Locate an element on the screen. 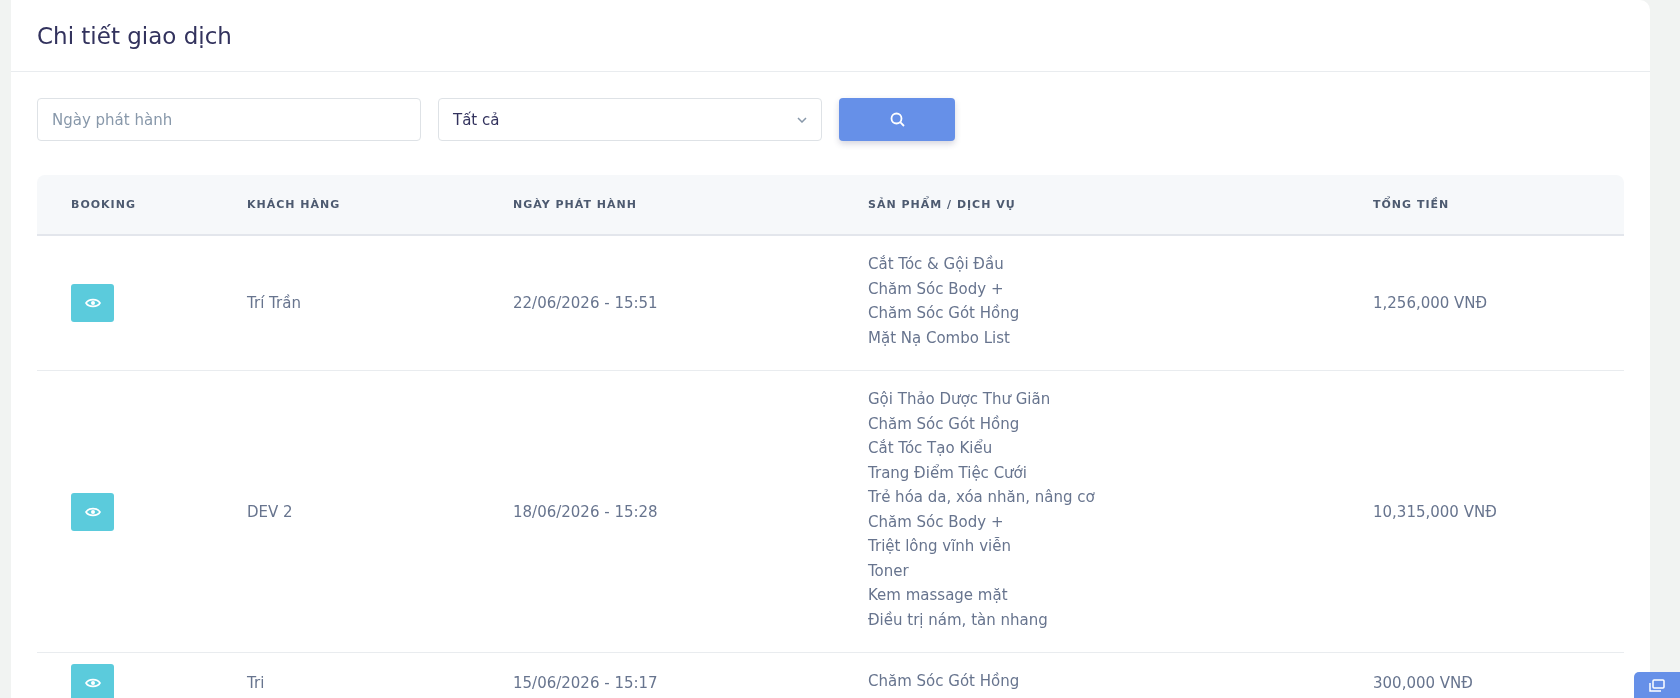 The image size is (1680, 698). column-header: BOOKING is located at coordinates (103, 204).